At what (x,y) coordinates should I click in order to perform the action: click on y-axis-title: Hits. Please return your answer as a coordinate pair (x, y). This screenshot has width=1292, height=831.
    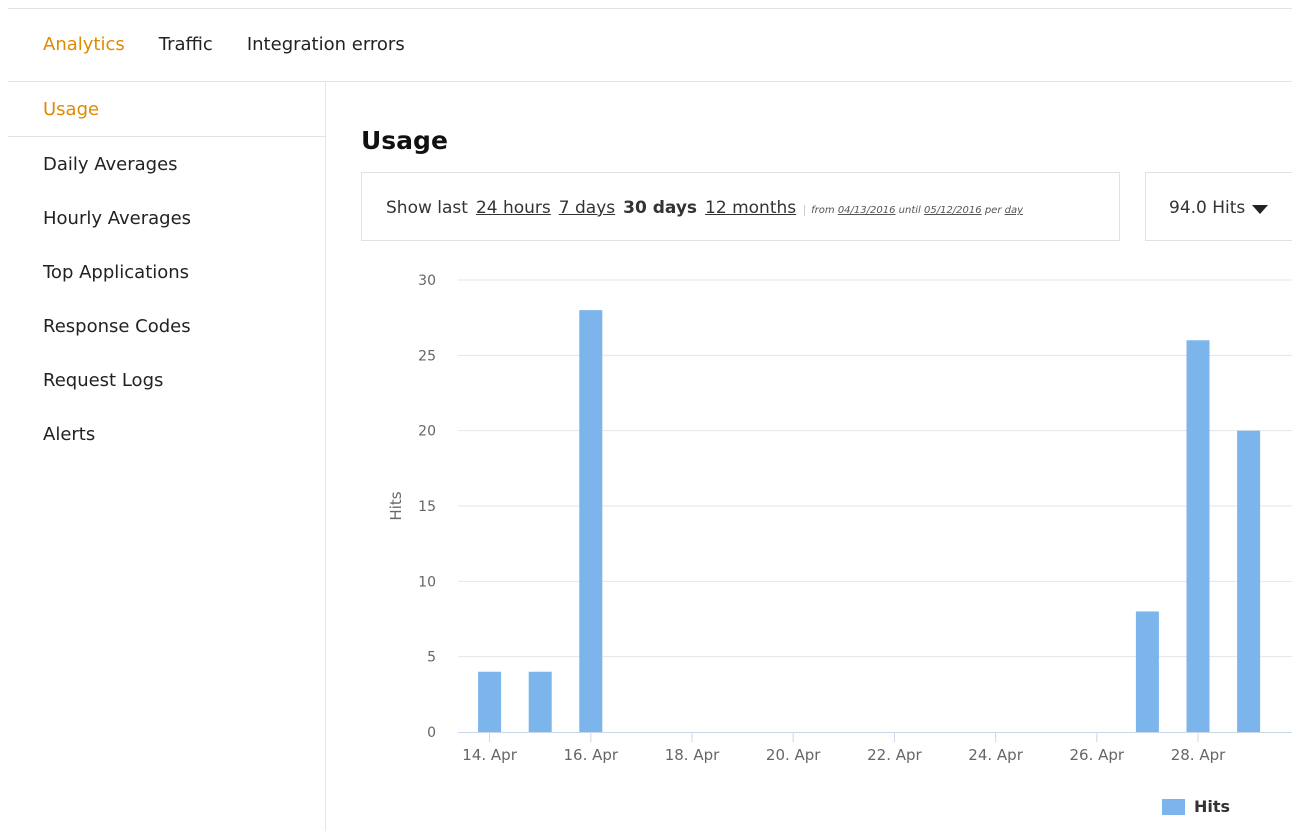
    Looking at the image, I should click on (396, 505).